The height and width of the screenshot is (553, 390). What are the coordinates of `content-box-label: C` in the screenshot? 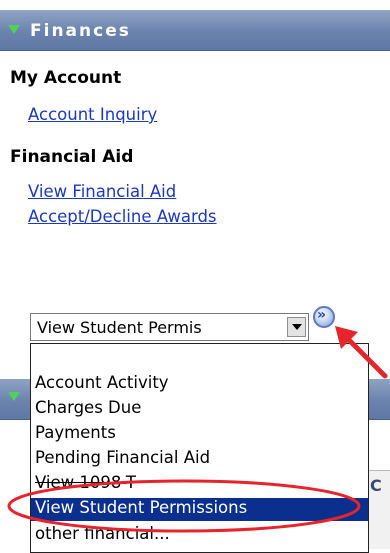 It's located at (376, 485).